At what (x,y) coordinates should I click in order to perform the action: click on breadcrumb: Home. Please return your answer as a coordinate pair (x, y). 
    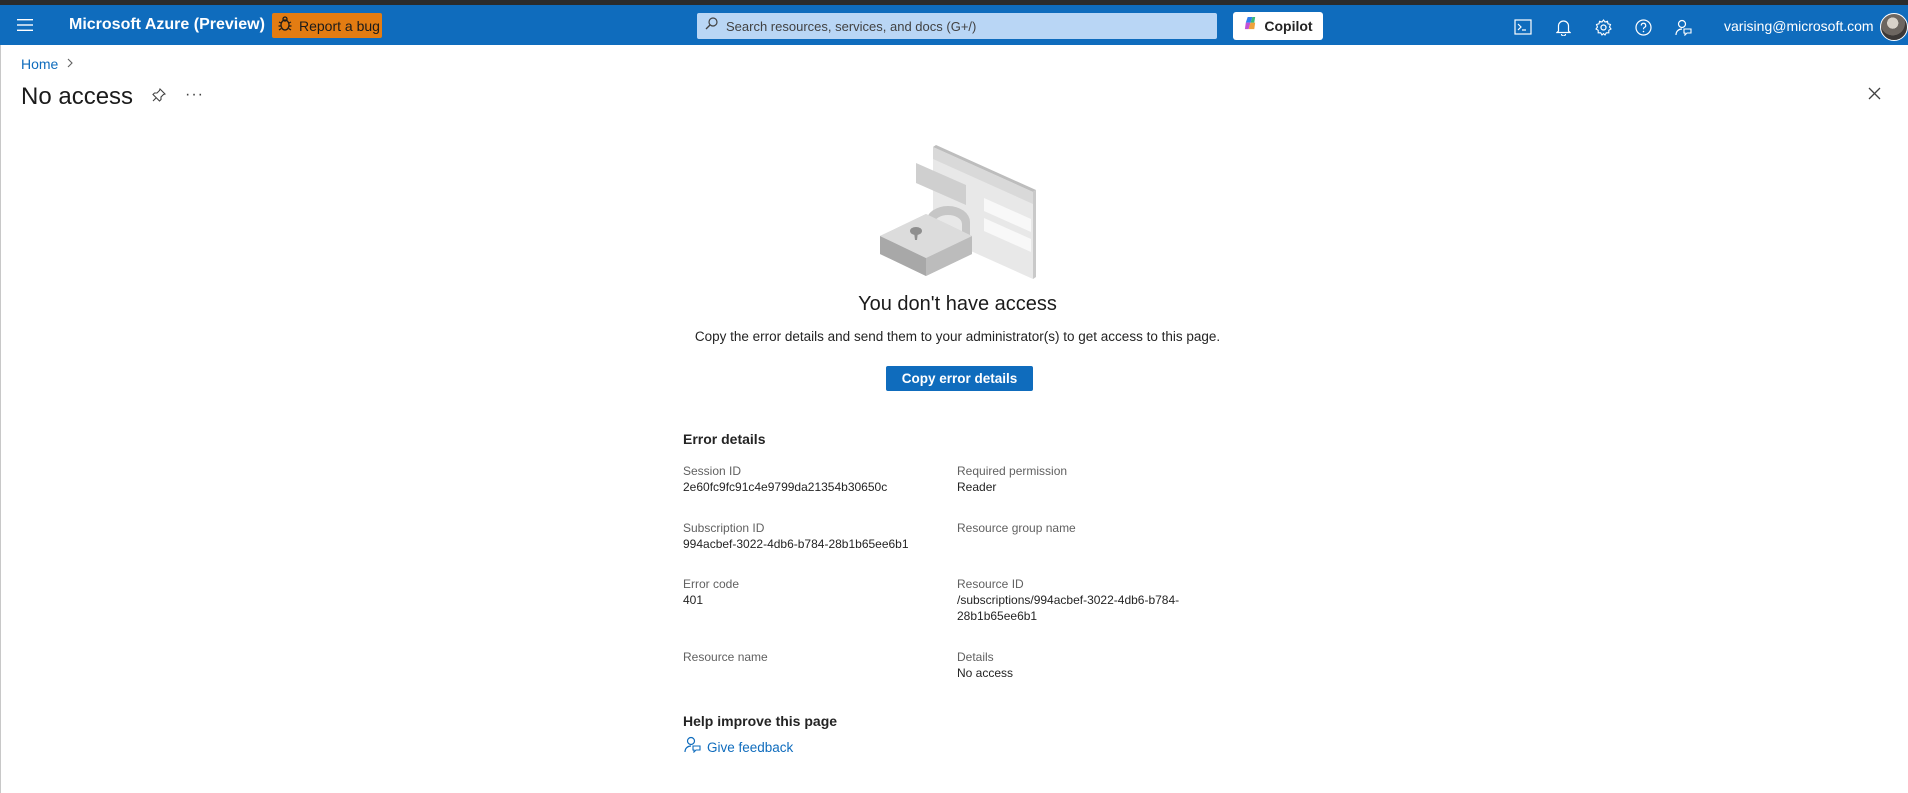
    Looking at the image, I should click on (47, 64).